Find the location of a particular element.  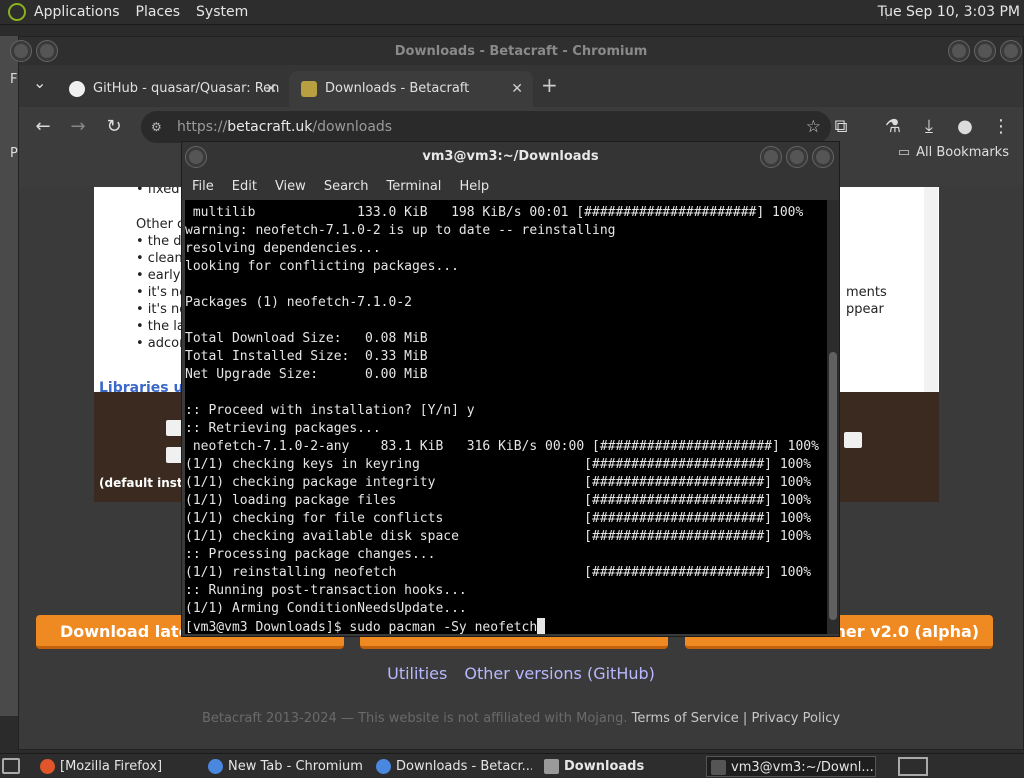

address-bar: ⚙ https://betacraft.uk/downloads ☆ is located at coordinates (486, 127).